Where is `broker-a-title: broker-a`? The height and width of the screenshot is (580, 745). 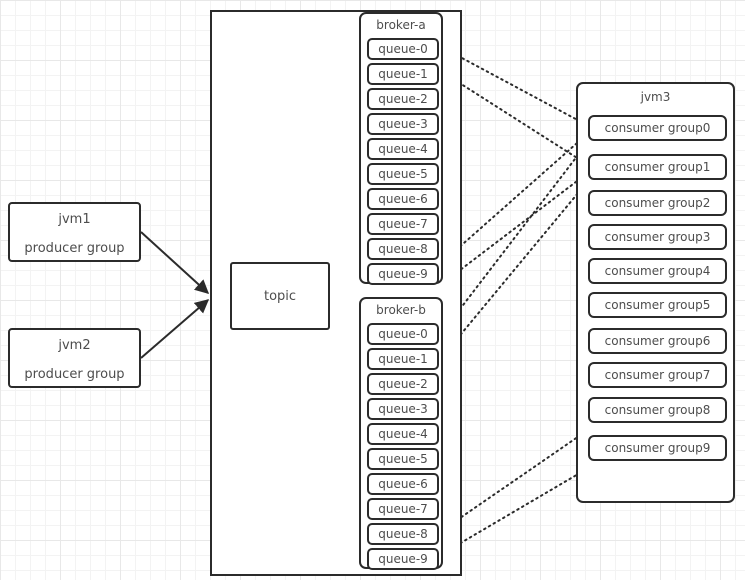
broker-a-title: broker-a is located at coordinates (401, 25).